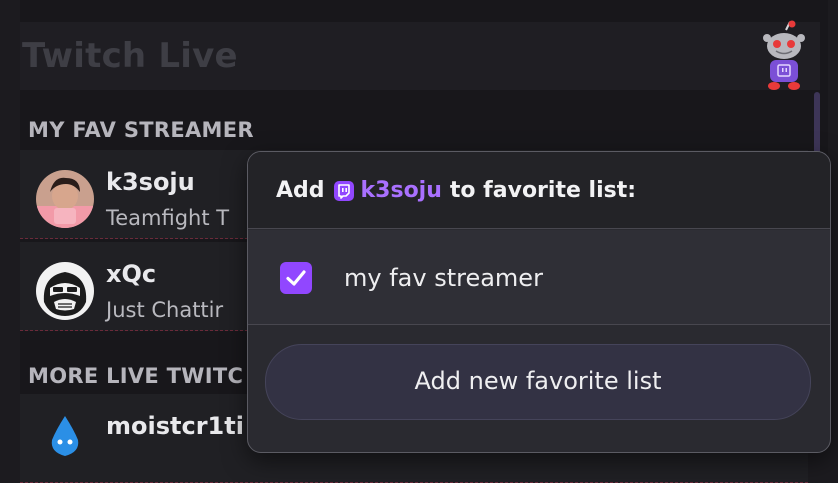  What do you see at coordinates (443, 278) in the screenshot?
I see `favorite-list-label: my fav streamer` at bounding box center [443, 278].